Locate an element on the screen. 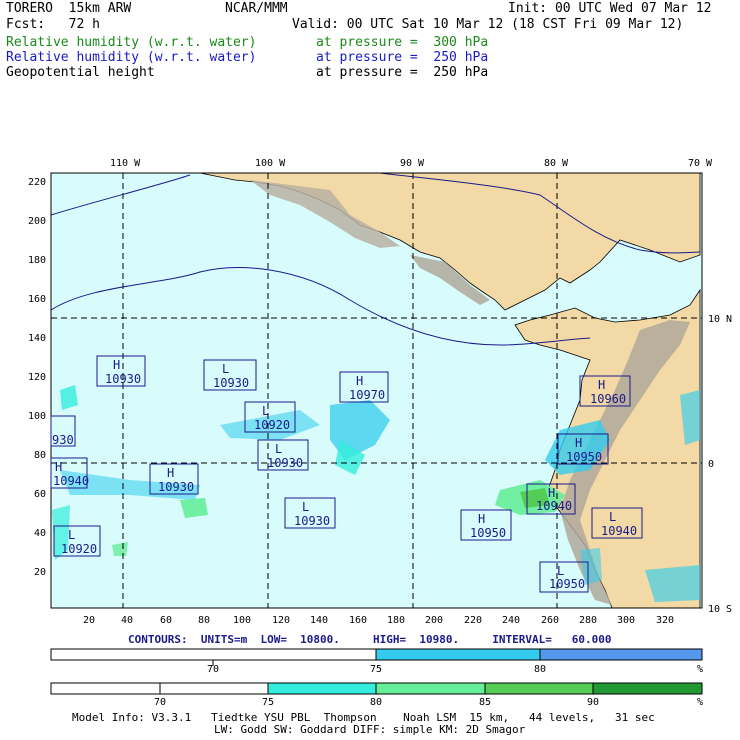 Image resolution: width=740 pixels, height=740 pixels. colorbar-300hpa: 70 75 80 85 90 % is located at coordinates (376, 695).